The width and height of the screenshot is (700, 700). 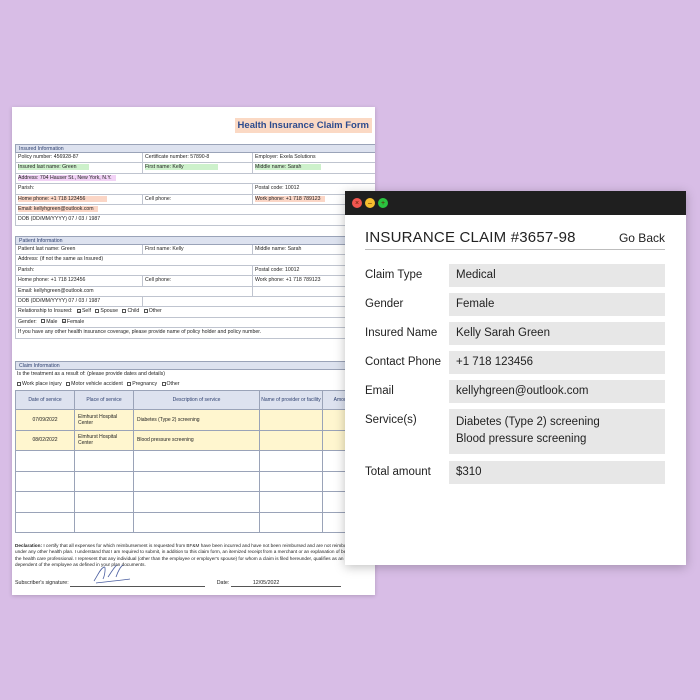 What do you see at coordinates (195, 323) in the screenshot?
I see `patient-row-8: Gender: Male × Female` at bounding box center [195, 323].